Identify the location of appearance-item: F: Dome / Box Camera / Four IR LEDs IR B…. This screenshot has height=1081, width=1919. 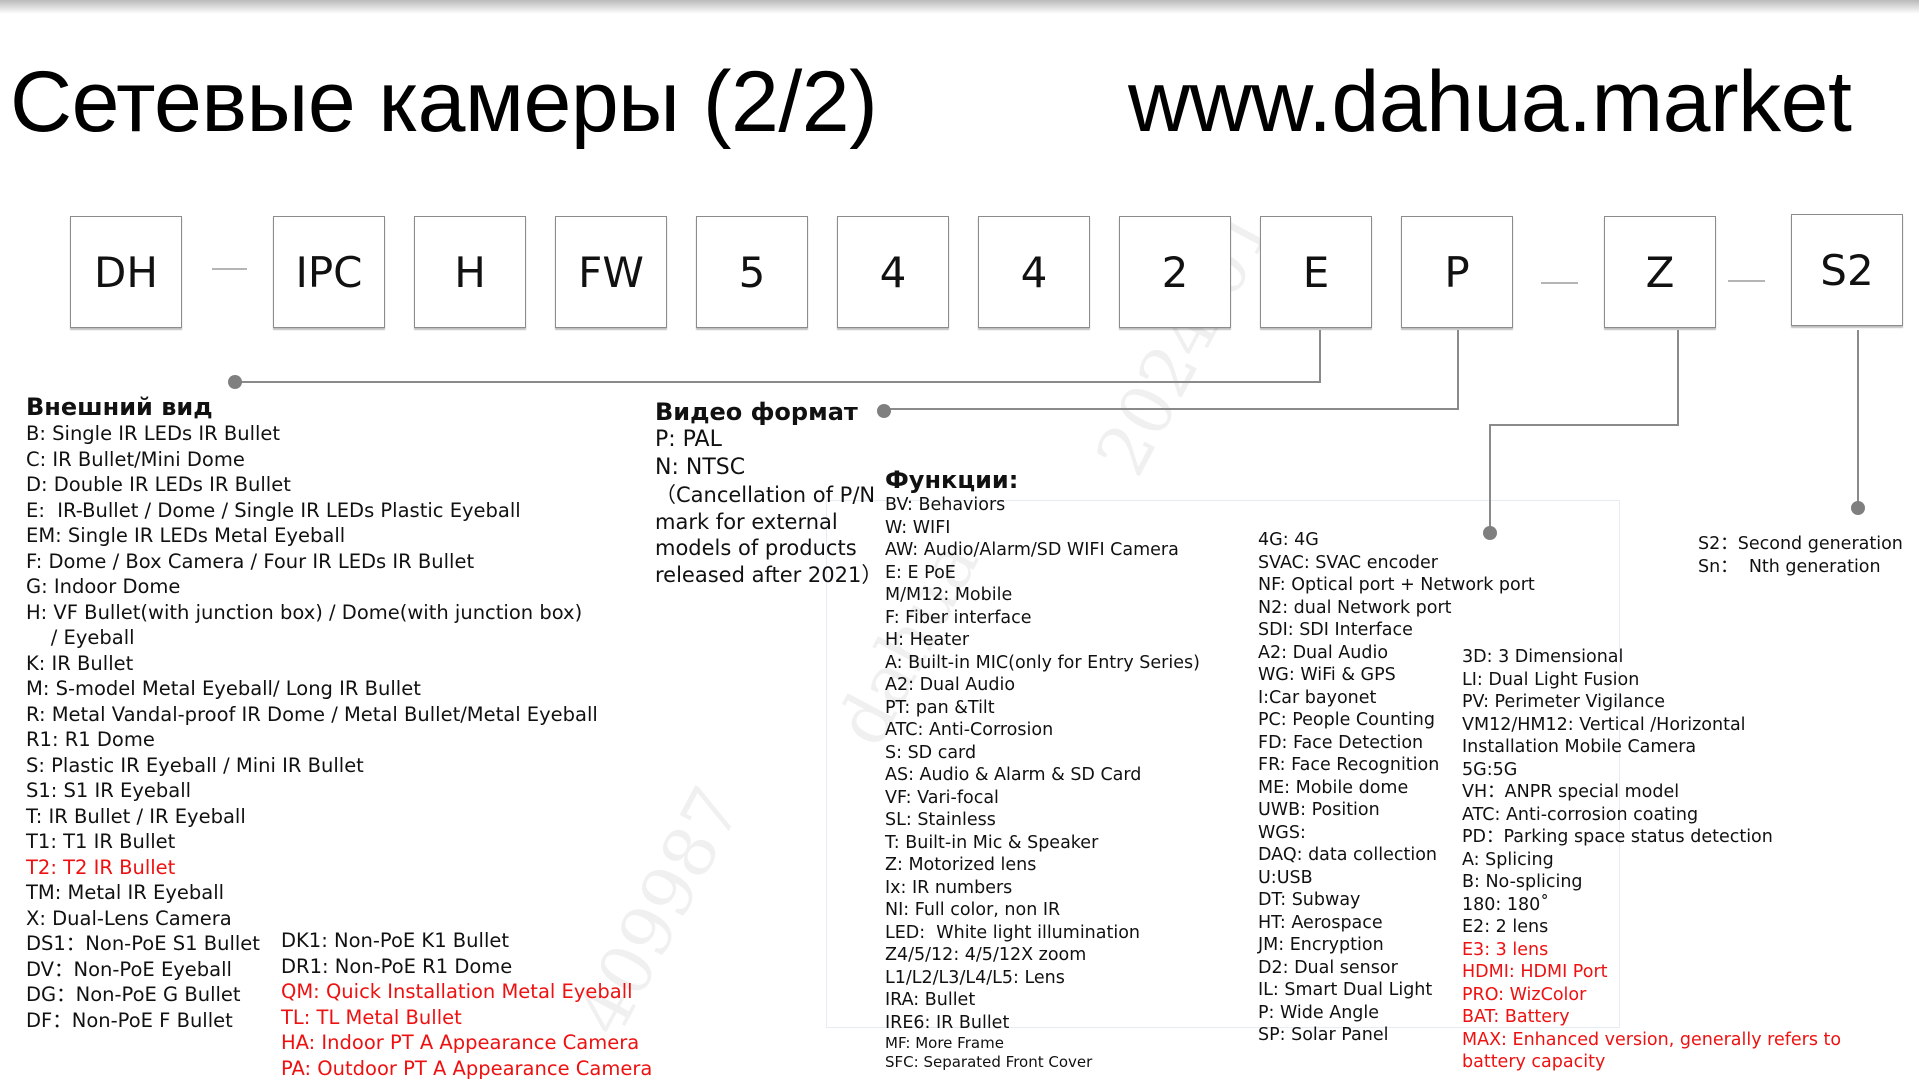
(312, 562).